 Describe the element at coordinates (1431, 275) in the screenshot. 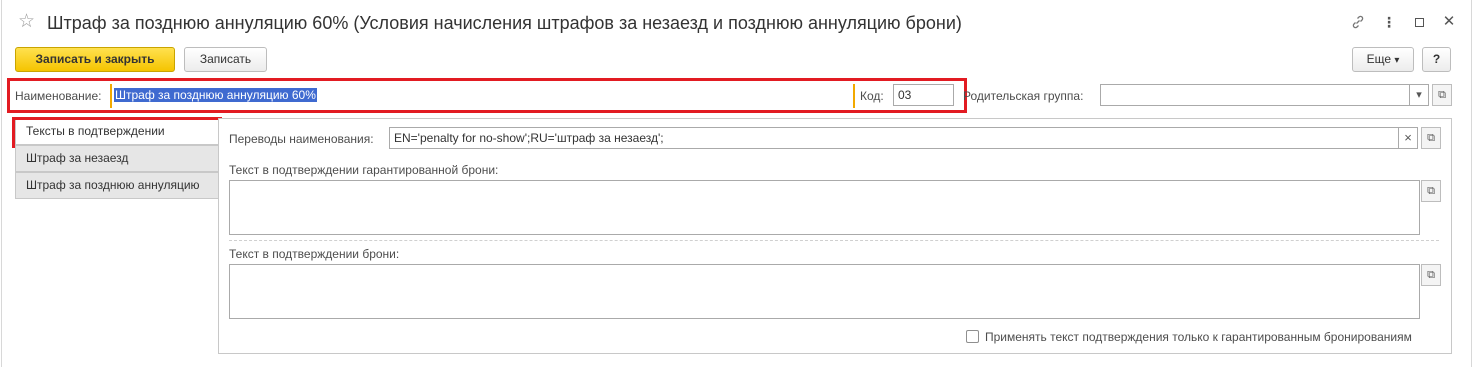

I see `booking-text-open-icon: ⧉` at that location.